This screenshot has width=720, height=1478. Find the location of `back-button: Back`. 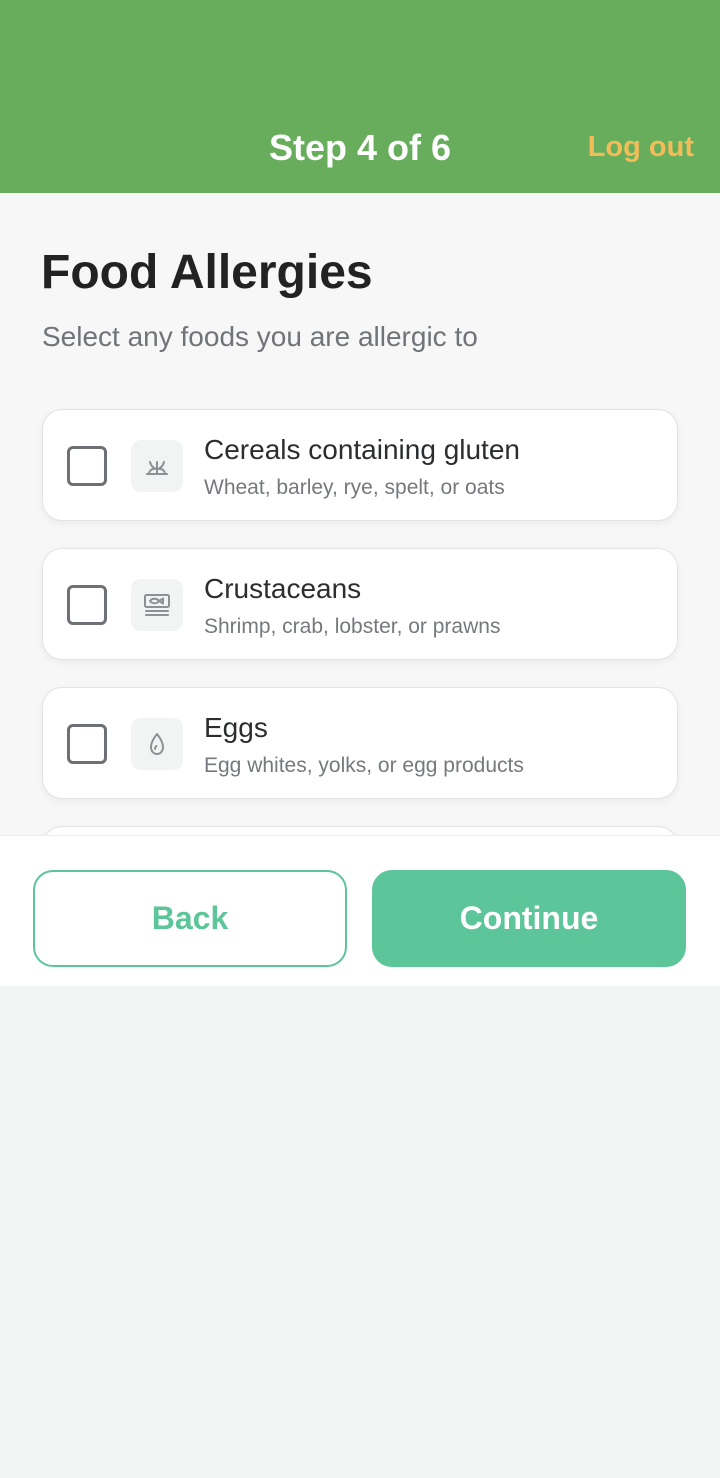

back-button: Back is located at coordinates (190, 918).